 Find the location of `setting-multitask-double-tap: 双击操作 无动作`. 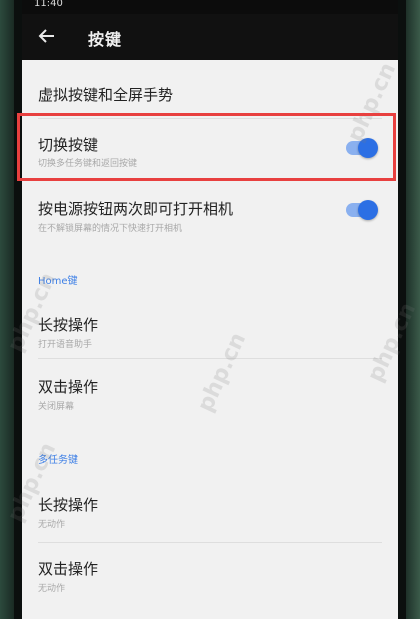

setting-multitask-double-tap: 双击操作 无动作 is located at coordinates (210, 574).